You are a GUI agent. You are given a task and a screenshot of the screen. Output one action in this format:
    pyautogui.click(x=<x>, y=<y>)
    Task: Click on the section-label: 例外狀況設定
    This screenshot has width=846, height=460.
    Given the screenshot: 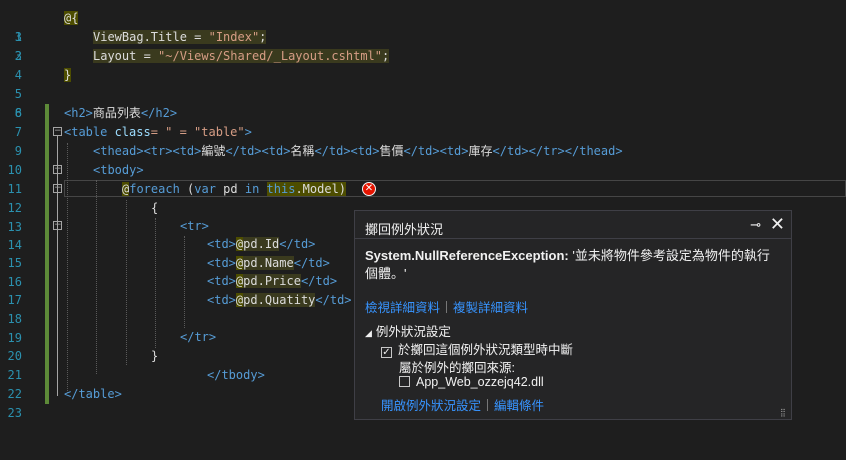 What is the action you would take?
    pyautogui.click(x=413, y=332)
    